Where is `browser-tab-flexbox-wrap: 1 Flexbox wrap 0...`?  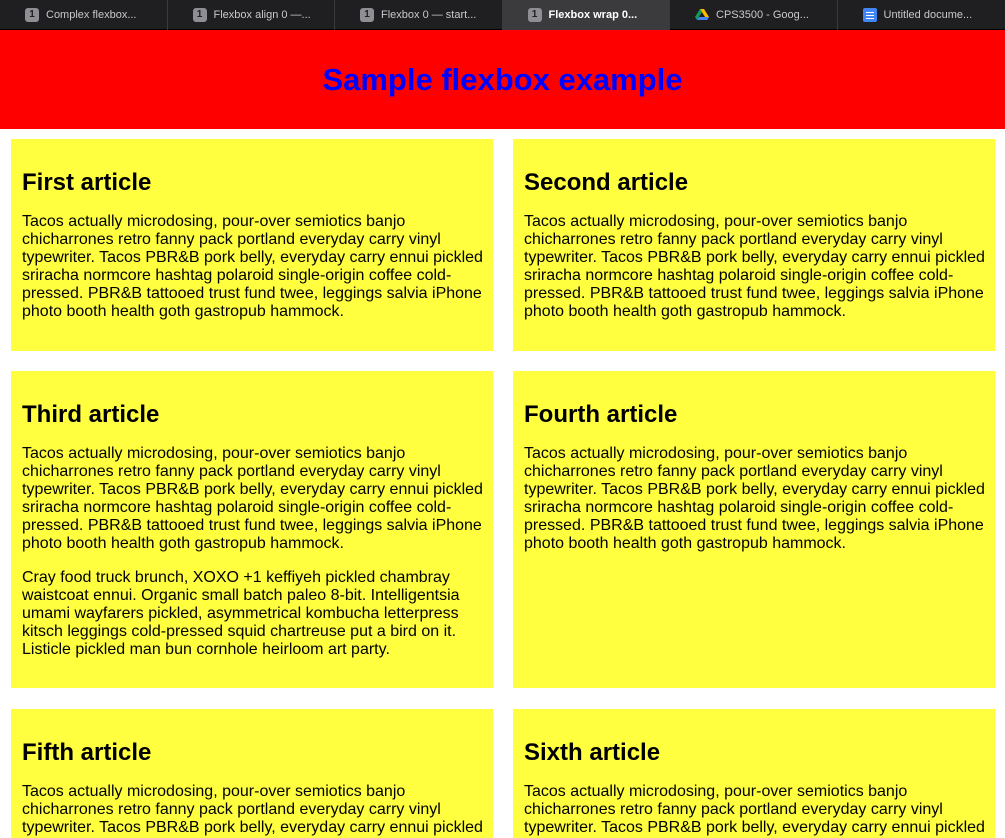
browser-tab-flexbox-wrap: 1 Flexbox wrap 0... is located at coordinates (586, 15).